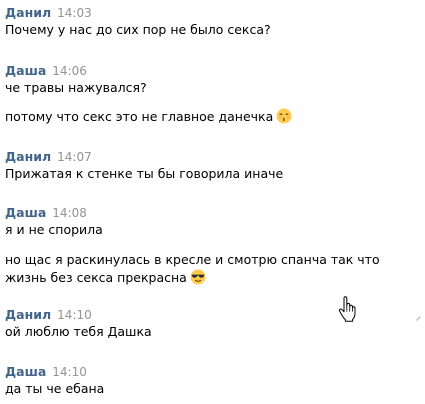  Describe the element at coordinates (54, 229) in the screenshot. I see `message-text: я и не спорила` at that location.